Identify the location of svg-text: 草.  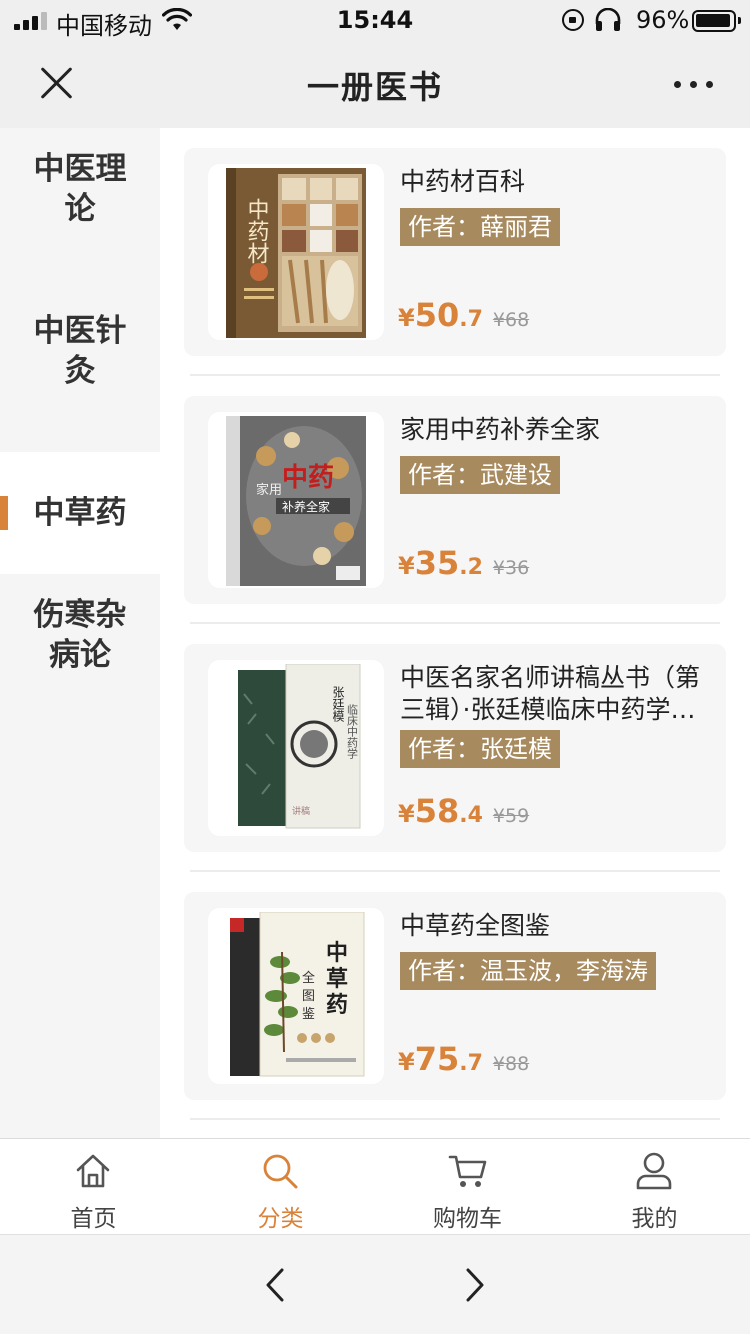
(337, 979).